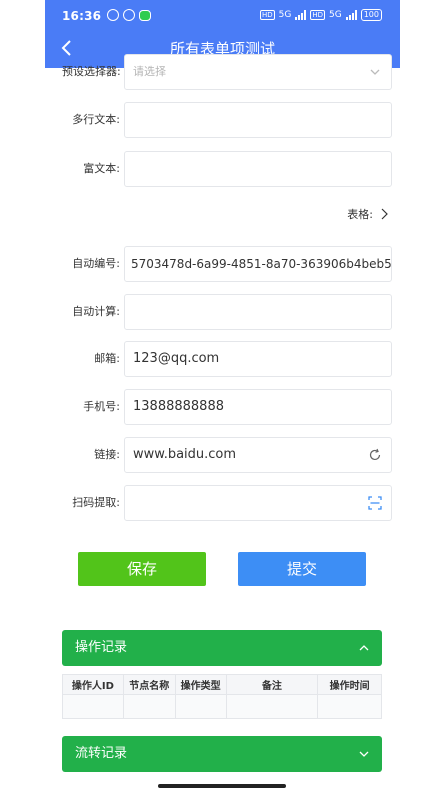 This screenshot has height=794, width=444. Describe the element at coordinates (318, 15) in the screenshot. I see `hd-icon-2: HD` at that location.